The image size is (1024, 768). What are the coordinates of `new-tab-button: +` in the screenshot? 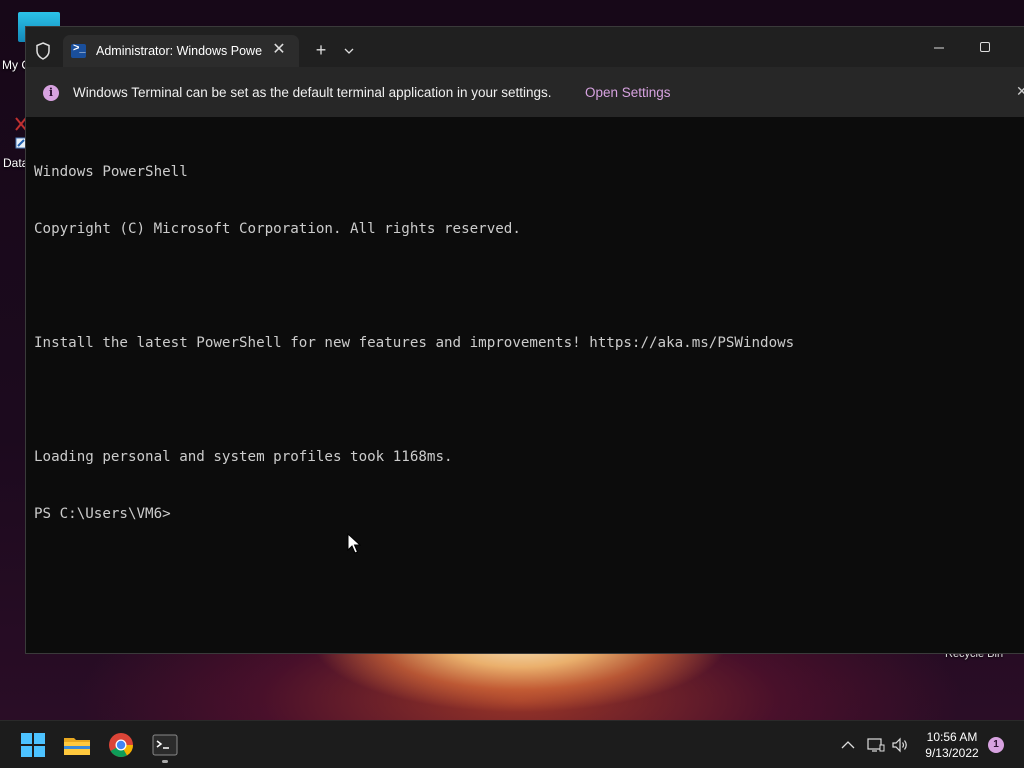 It's located at (321, 51).